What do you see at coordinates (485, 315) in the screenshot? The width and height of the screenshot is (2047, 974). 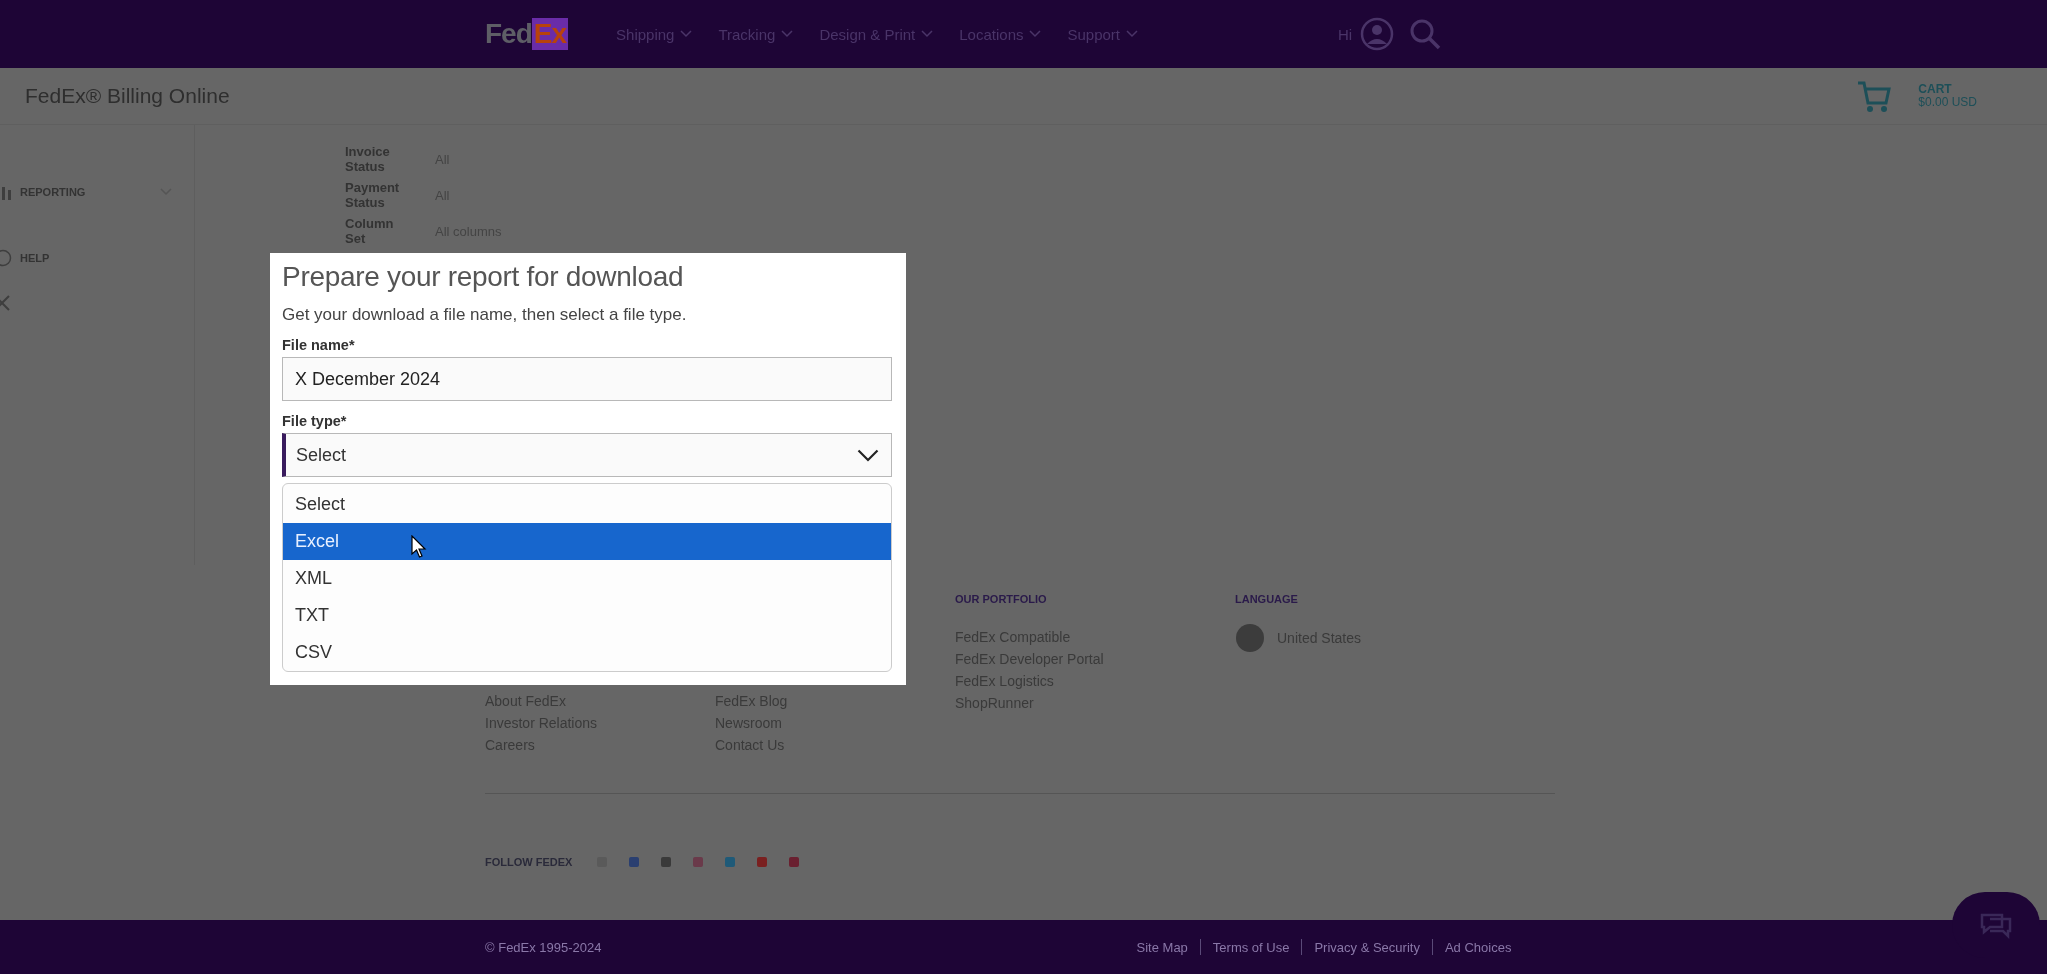 I see `dialog-text: Get your download a file name, then select a file type.` at bounding box center [485, 315].